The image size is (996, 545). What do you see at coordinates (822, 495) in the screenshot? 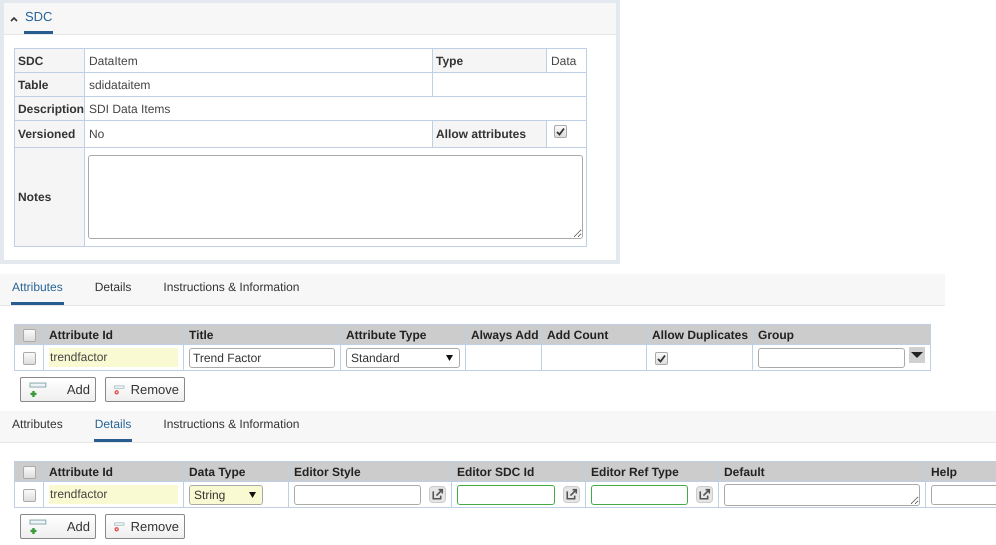
I see `default-field` at bounding box center [822, 495].